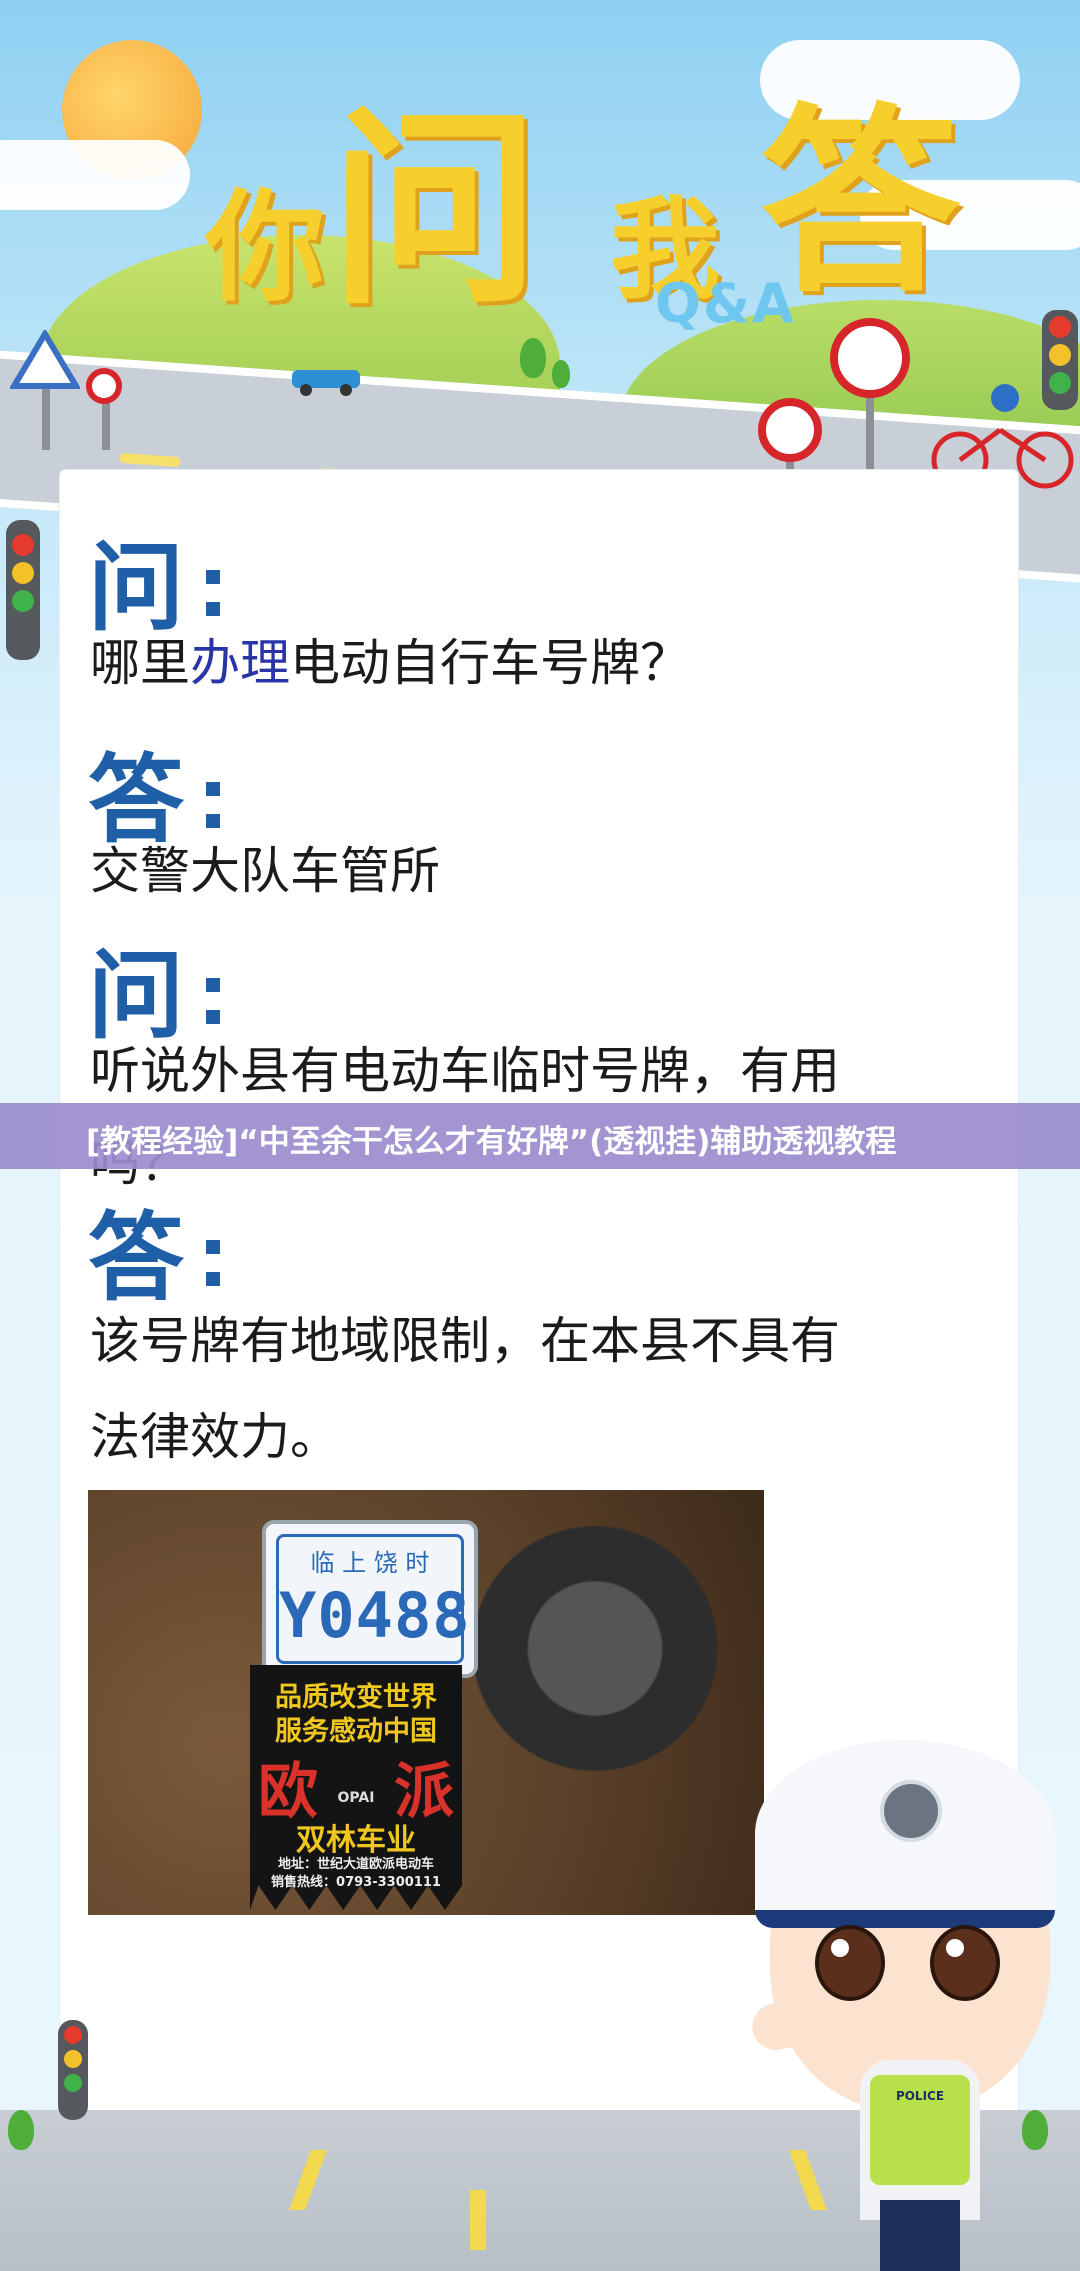  What do you see at coordinates (355, 1864) in the screenshot?
I see `flap-address: 地址：世纪大道欧派电动车` at bounding box center [355, 1864].